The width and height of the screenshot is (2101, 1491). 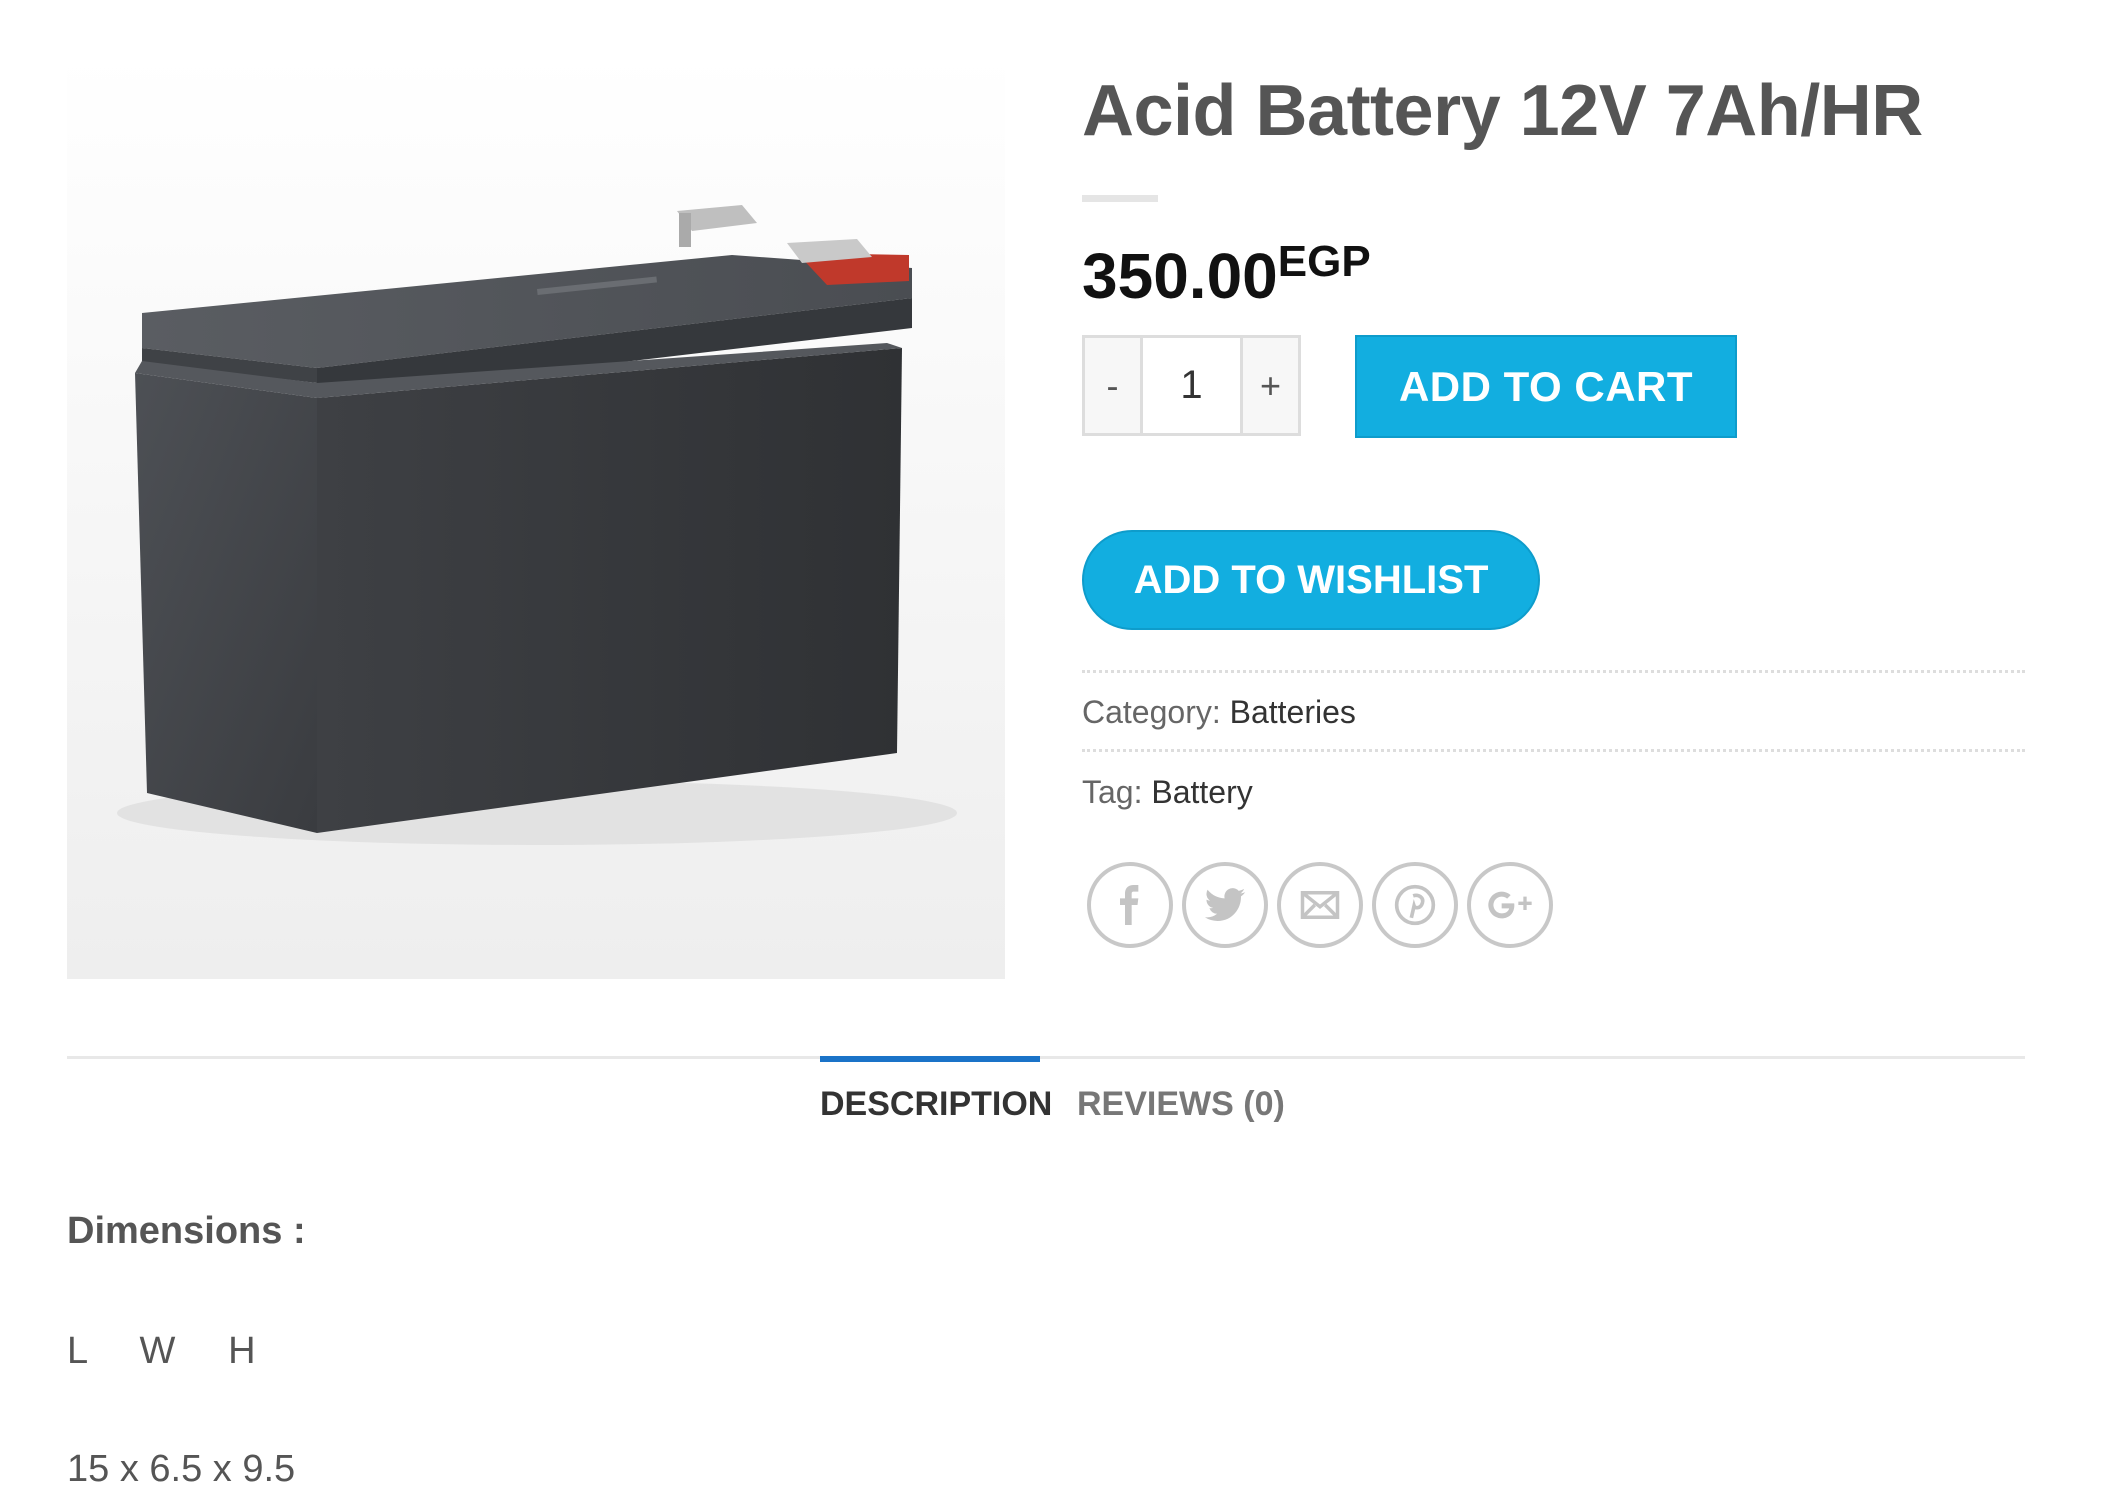 What do you see at coordinates (936, 1104) in the screenshot?
I see `tab-description: DESCRIPTION` at bounding box center [936, 1104].